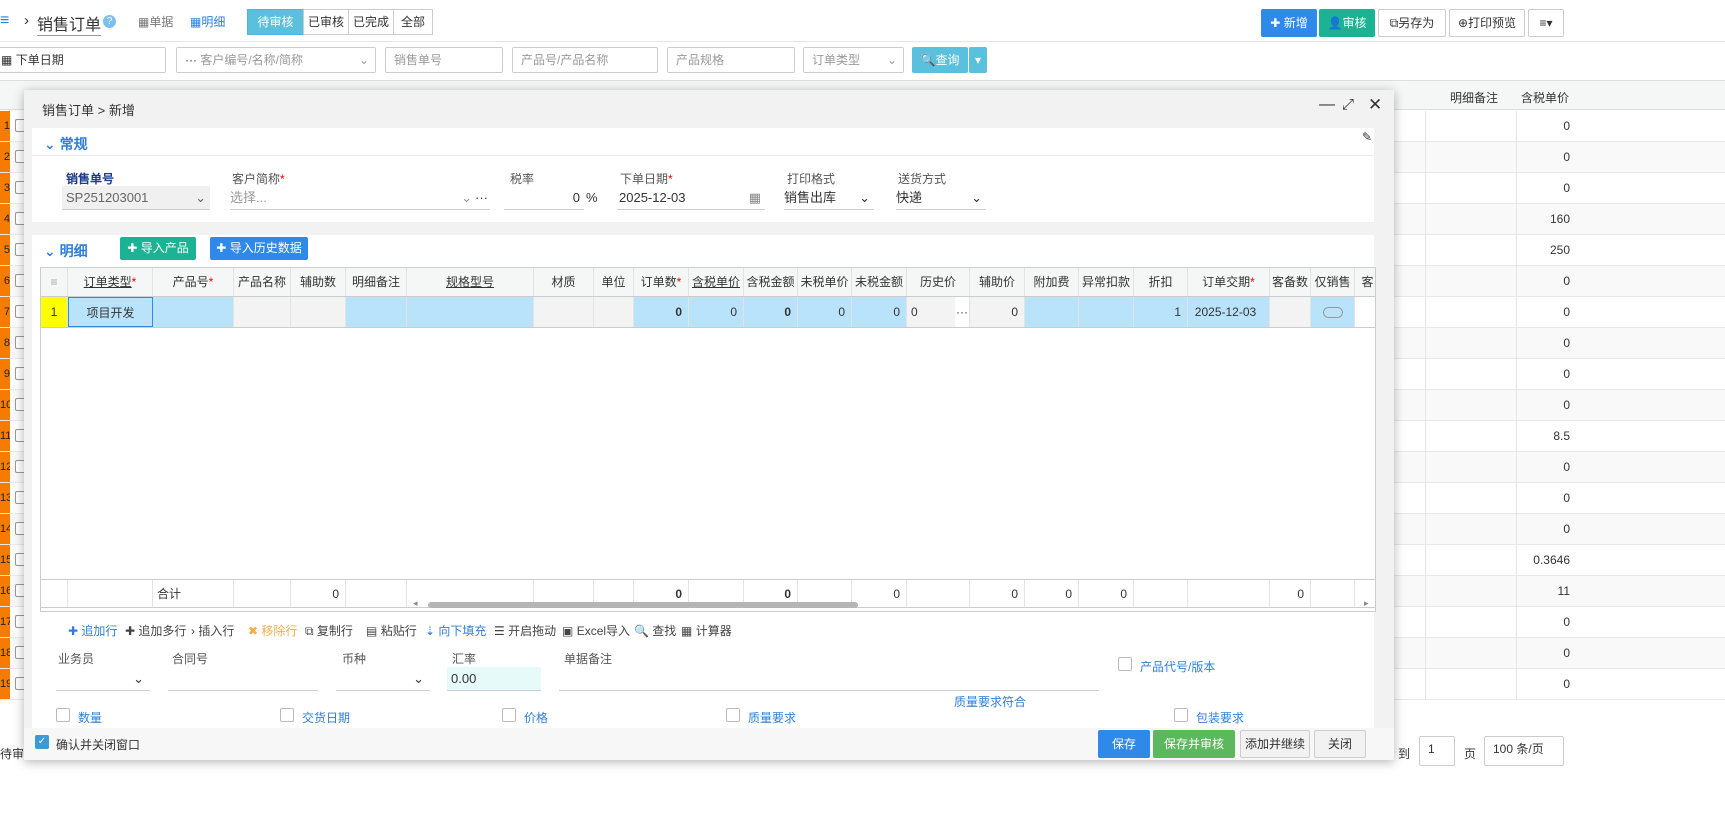  I want to click on toolbar-button: ▣ Excel导入, so click(596, 630).